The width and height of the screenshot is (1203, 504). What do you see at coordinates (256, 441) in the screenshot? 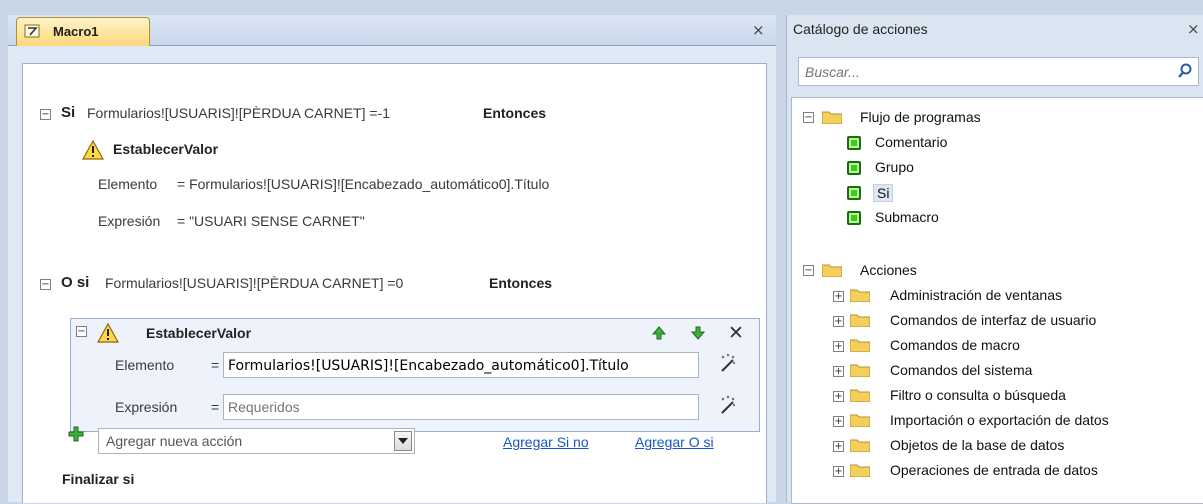
I see `add-action-dropdown: Agregar nueva acción` at bounding box center [256, 441].